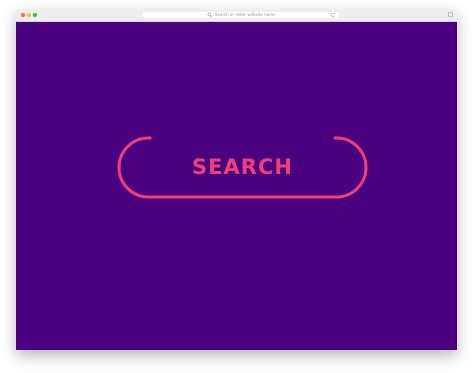  What do you see at coordinates (450, 14) in the screenshot?
I see `tabs-overview-button` at bounding box center [450, 14].